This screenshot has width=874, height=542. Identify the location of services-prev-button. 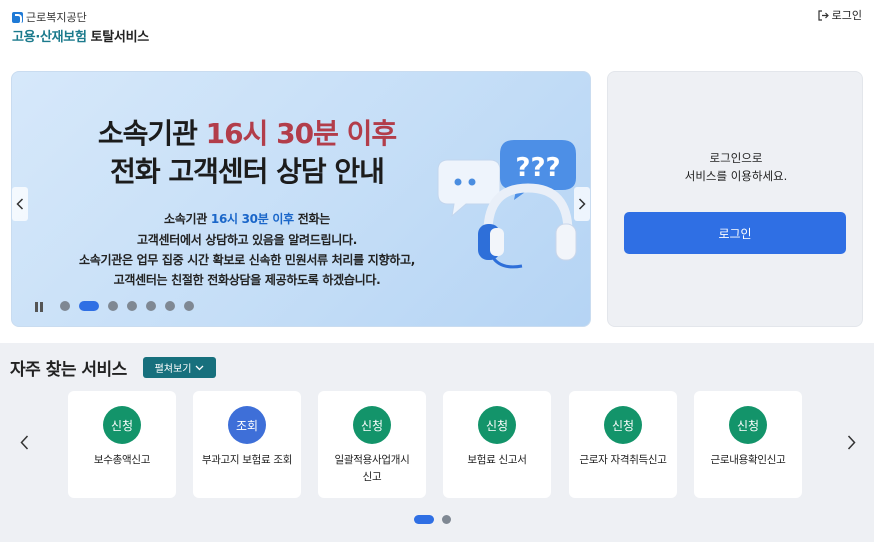
(24, 442).